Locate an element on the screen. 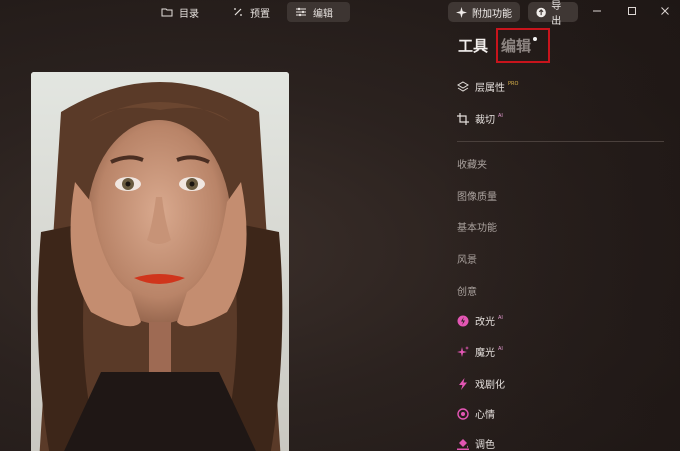 The height and width of the screenshot is (451, 680). tab-presets-label: 预置 is located at coordinates (260, 14).